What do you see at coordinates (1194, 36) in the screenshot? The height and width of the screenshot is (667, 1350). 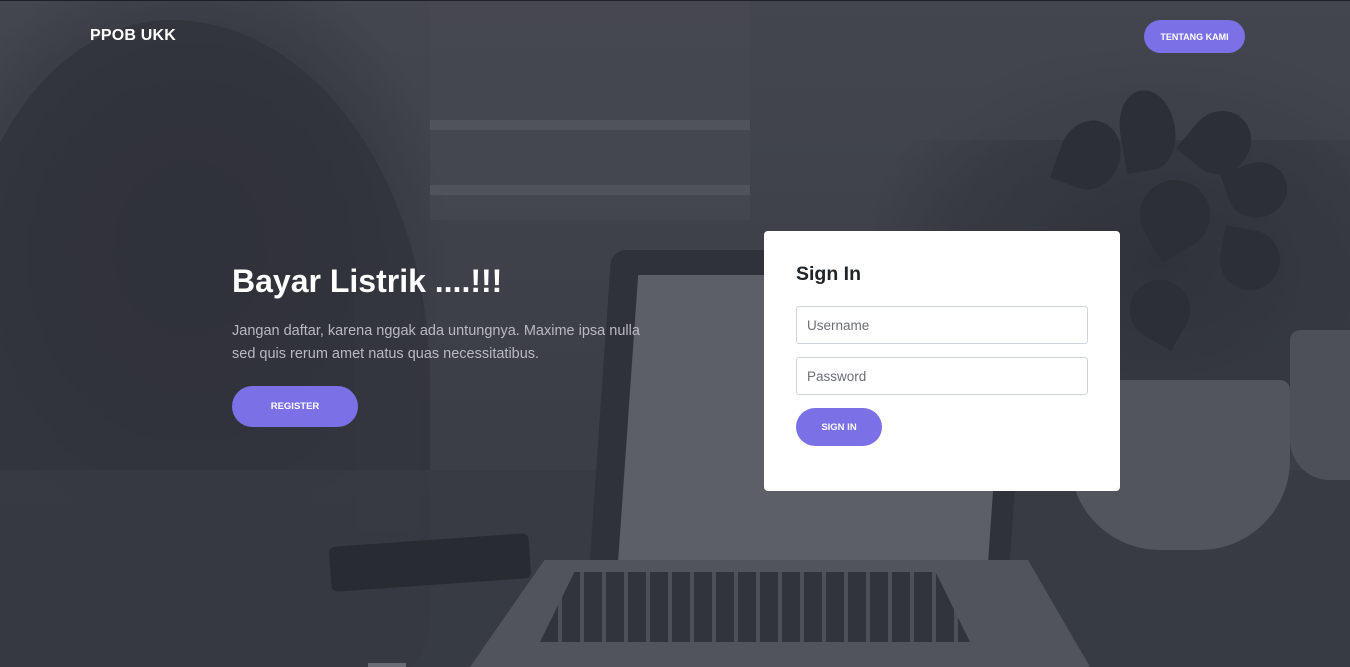 I see `about-us-button: TENTANG KAMI` at bounding box center [1194, 36].